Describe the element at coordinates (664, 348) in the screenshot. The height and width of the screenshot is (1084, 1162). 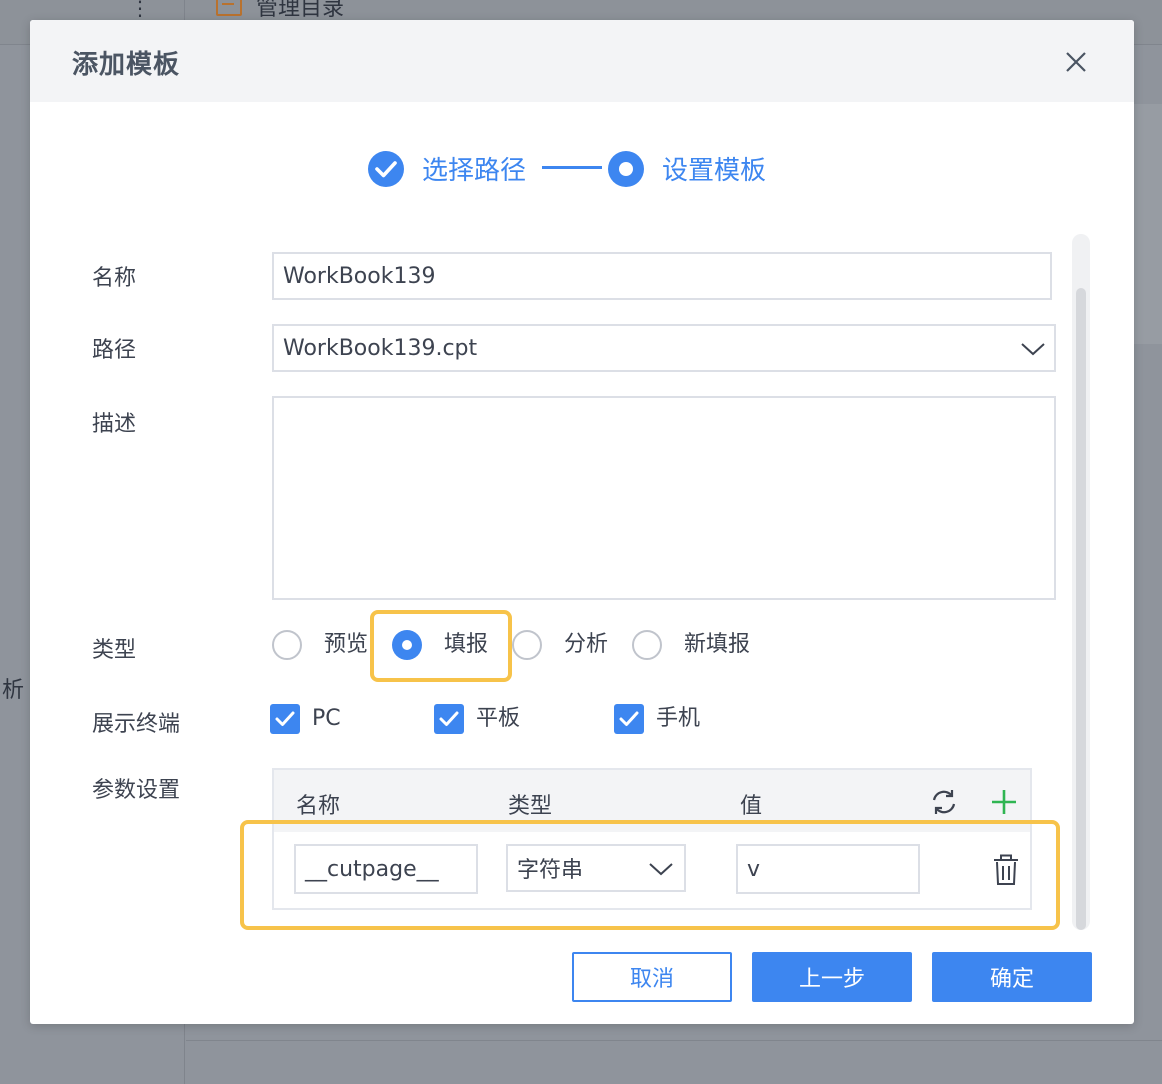
I see `path-select: WorkBook139.cpt` at that location.